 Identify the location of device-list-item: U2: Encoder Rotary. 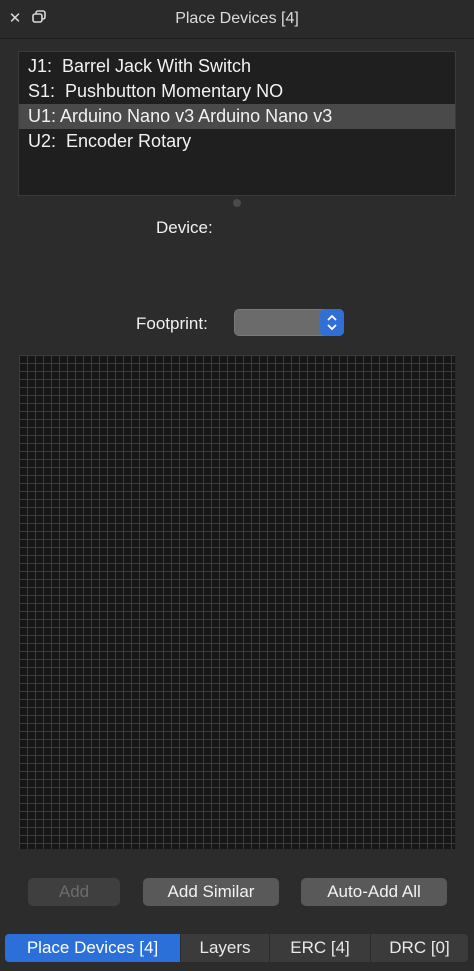
(237, 141).